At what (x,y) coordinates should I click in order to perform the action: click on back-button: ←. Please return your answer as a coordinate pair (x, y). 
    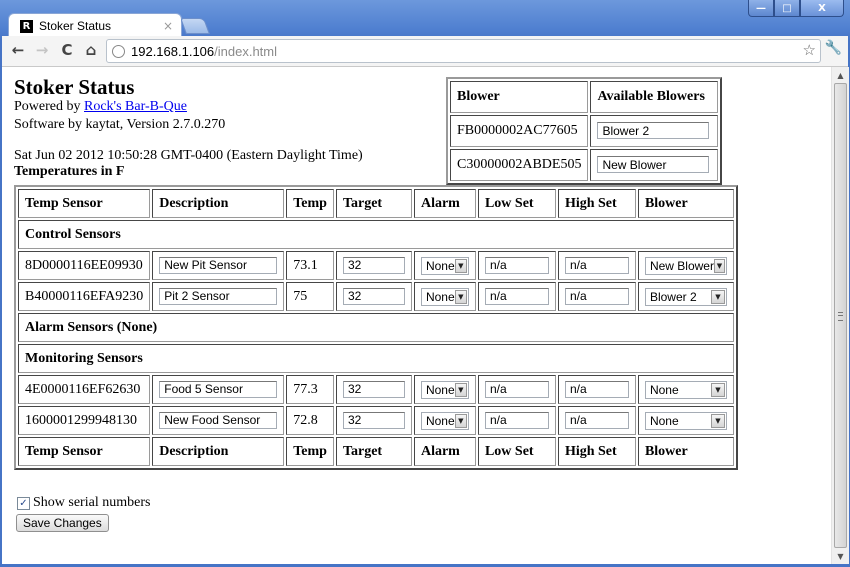
    Looking at the image, I should click on (18, 50).